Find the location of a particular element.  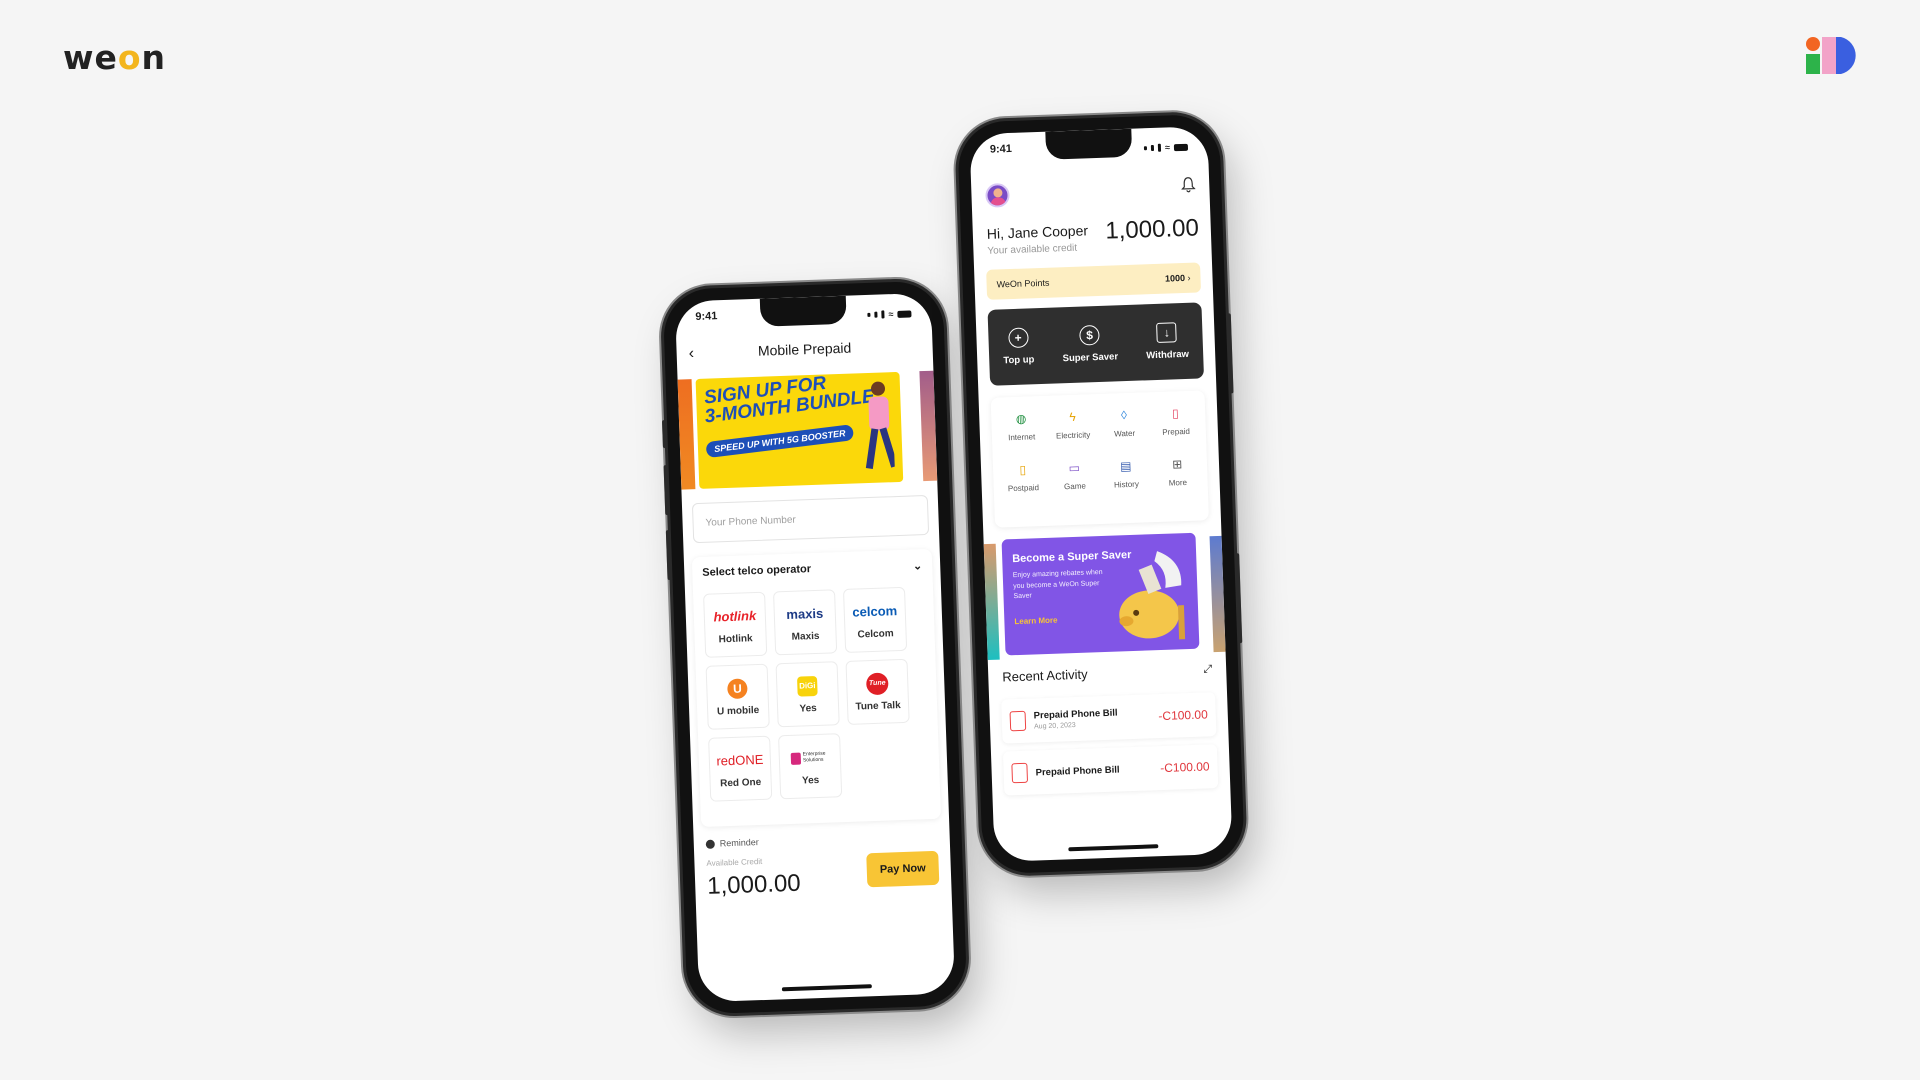

super-saver-button: $ Super Saver is located at coordinates (1090, 344).